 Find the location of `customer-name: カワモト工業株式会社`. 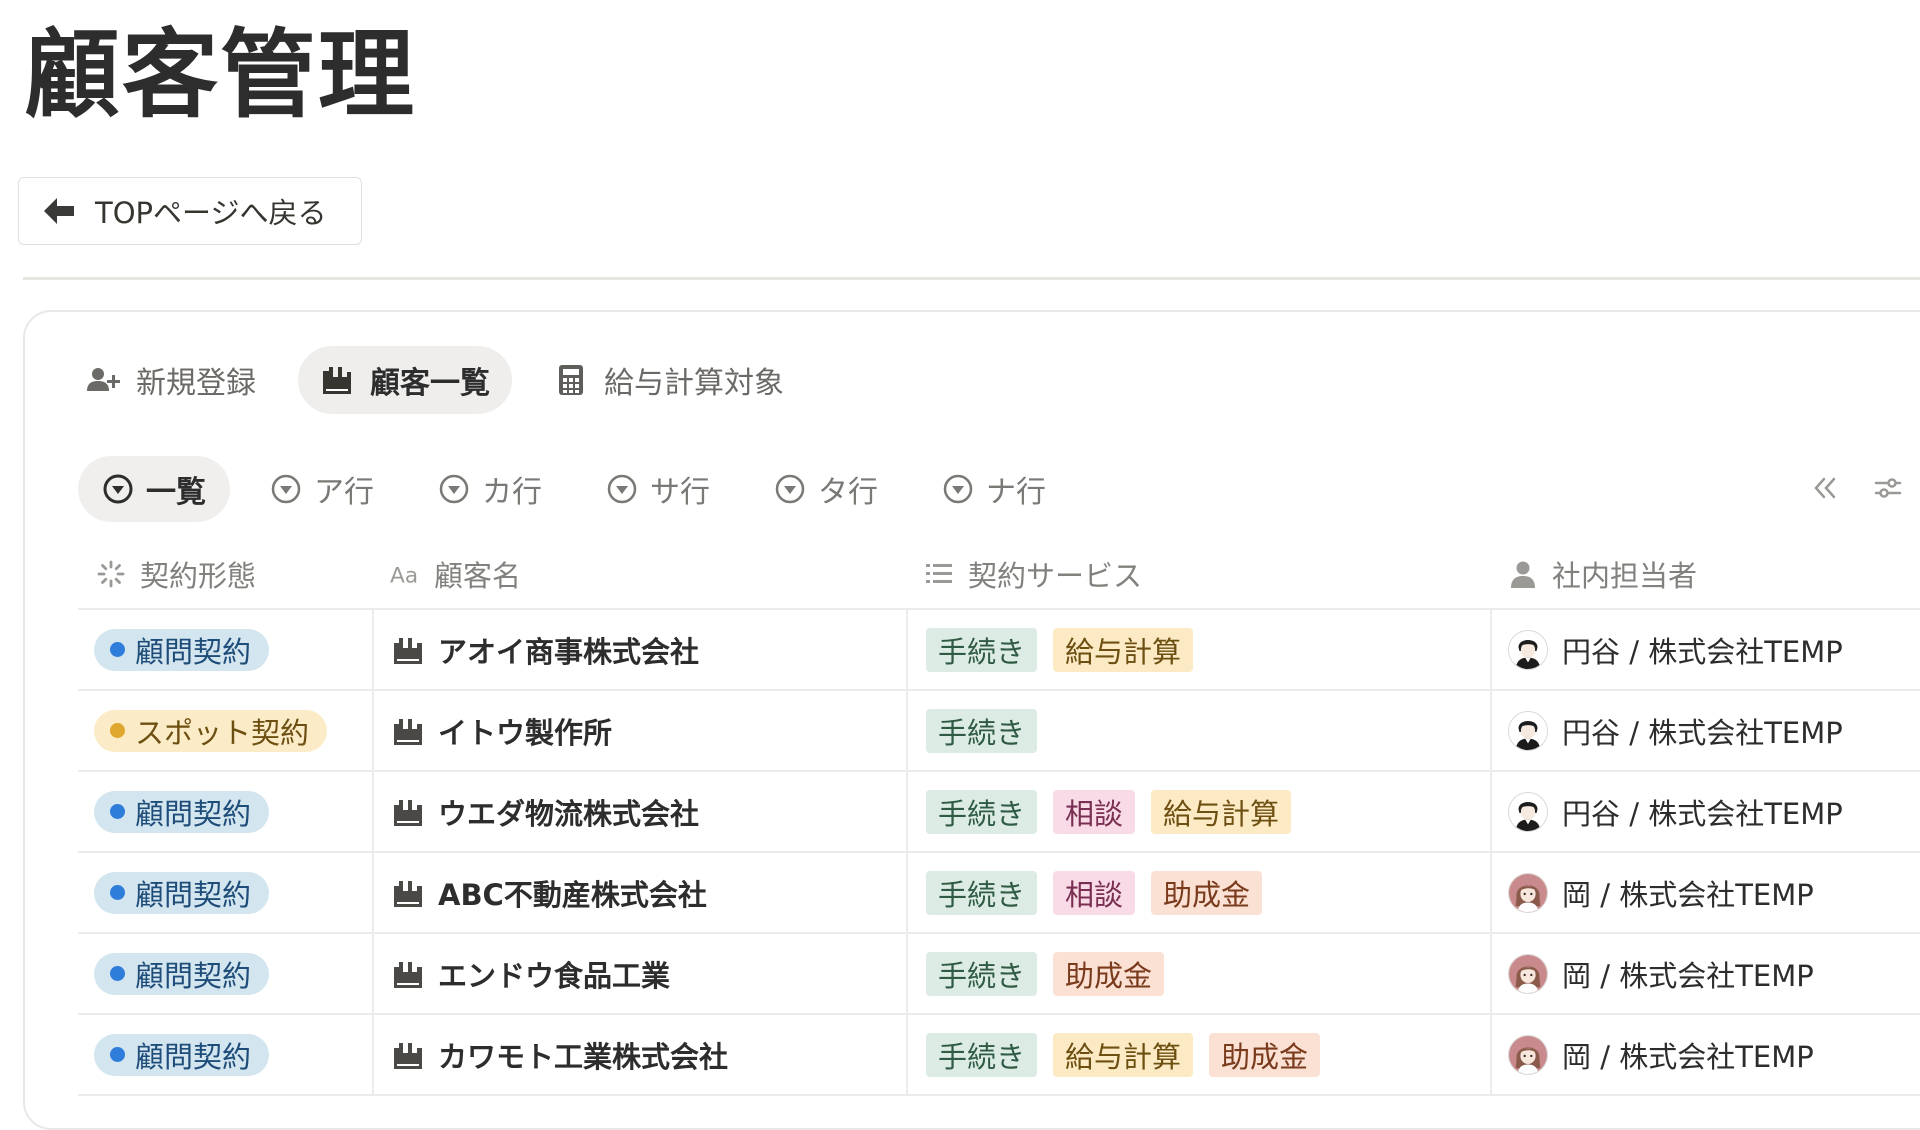

customer-name: カワモト工業株式会社 is located at coordinates (583, 1056).